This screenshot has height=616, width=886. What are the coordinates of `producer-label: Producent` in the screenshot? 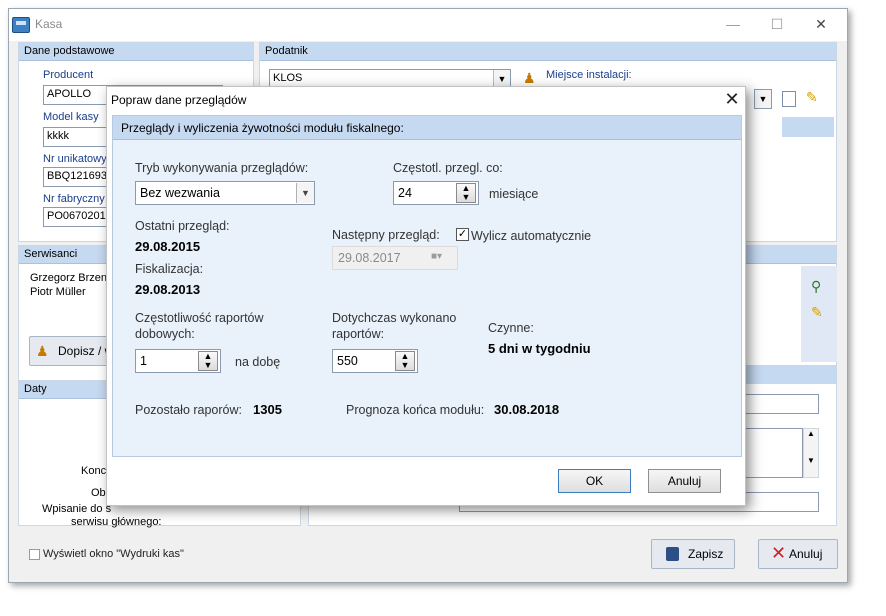 It's located at (68, 75).